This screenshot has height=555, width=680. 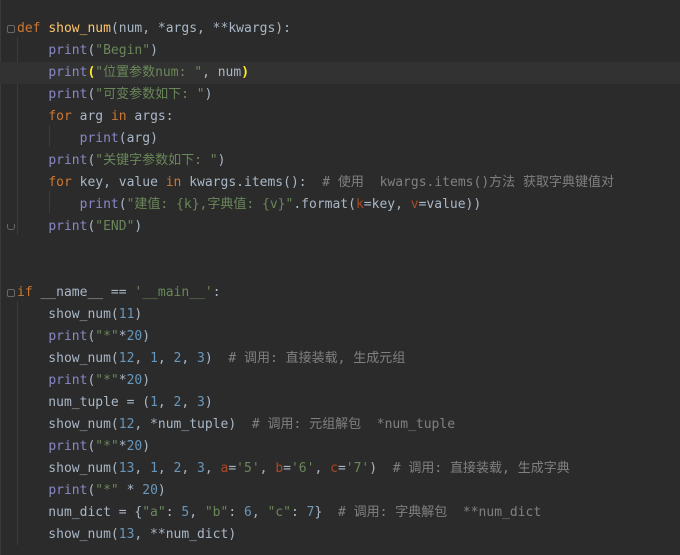 I want to click on code-token: 11, so click(x=126, y=314).